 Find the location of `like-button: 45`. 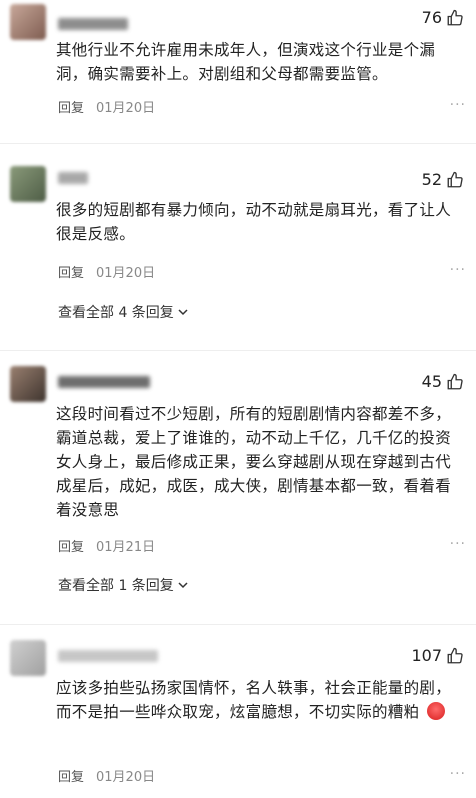

like-button: 45 is located at coordinates (443, 381).